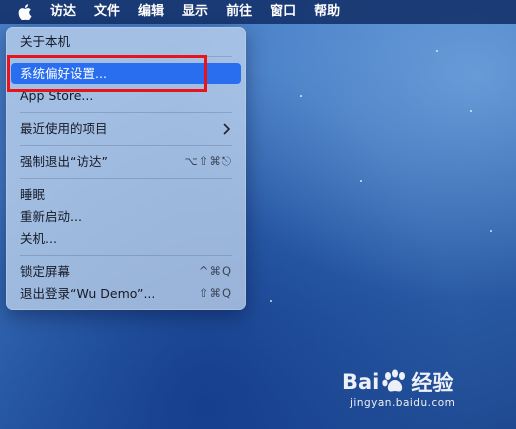 The height and width of the screenshot is (429, 516). Describe the element at coordinates (215, 293) in the screenshot. I see `shortcut-label: ⇧⌘Q` at that location.